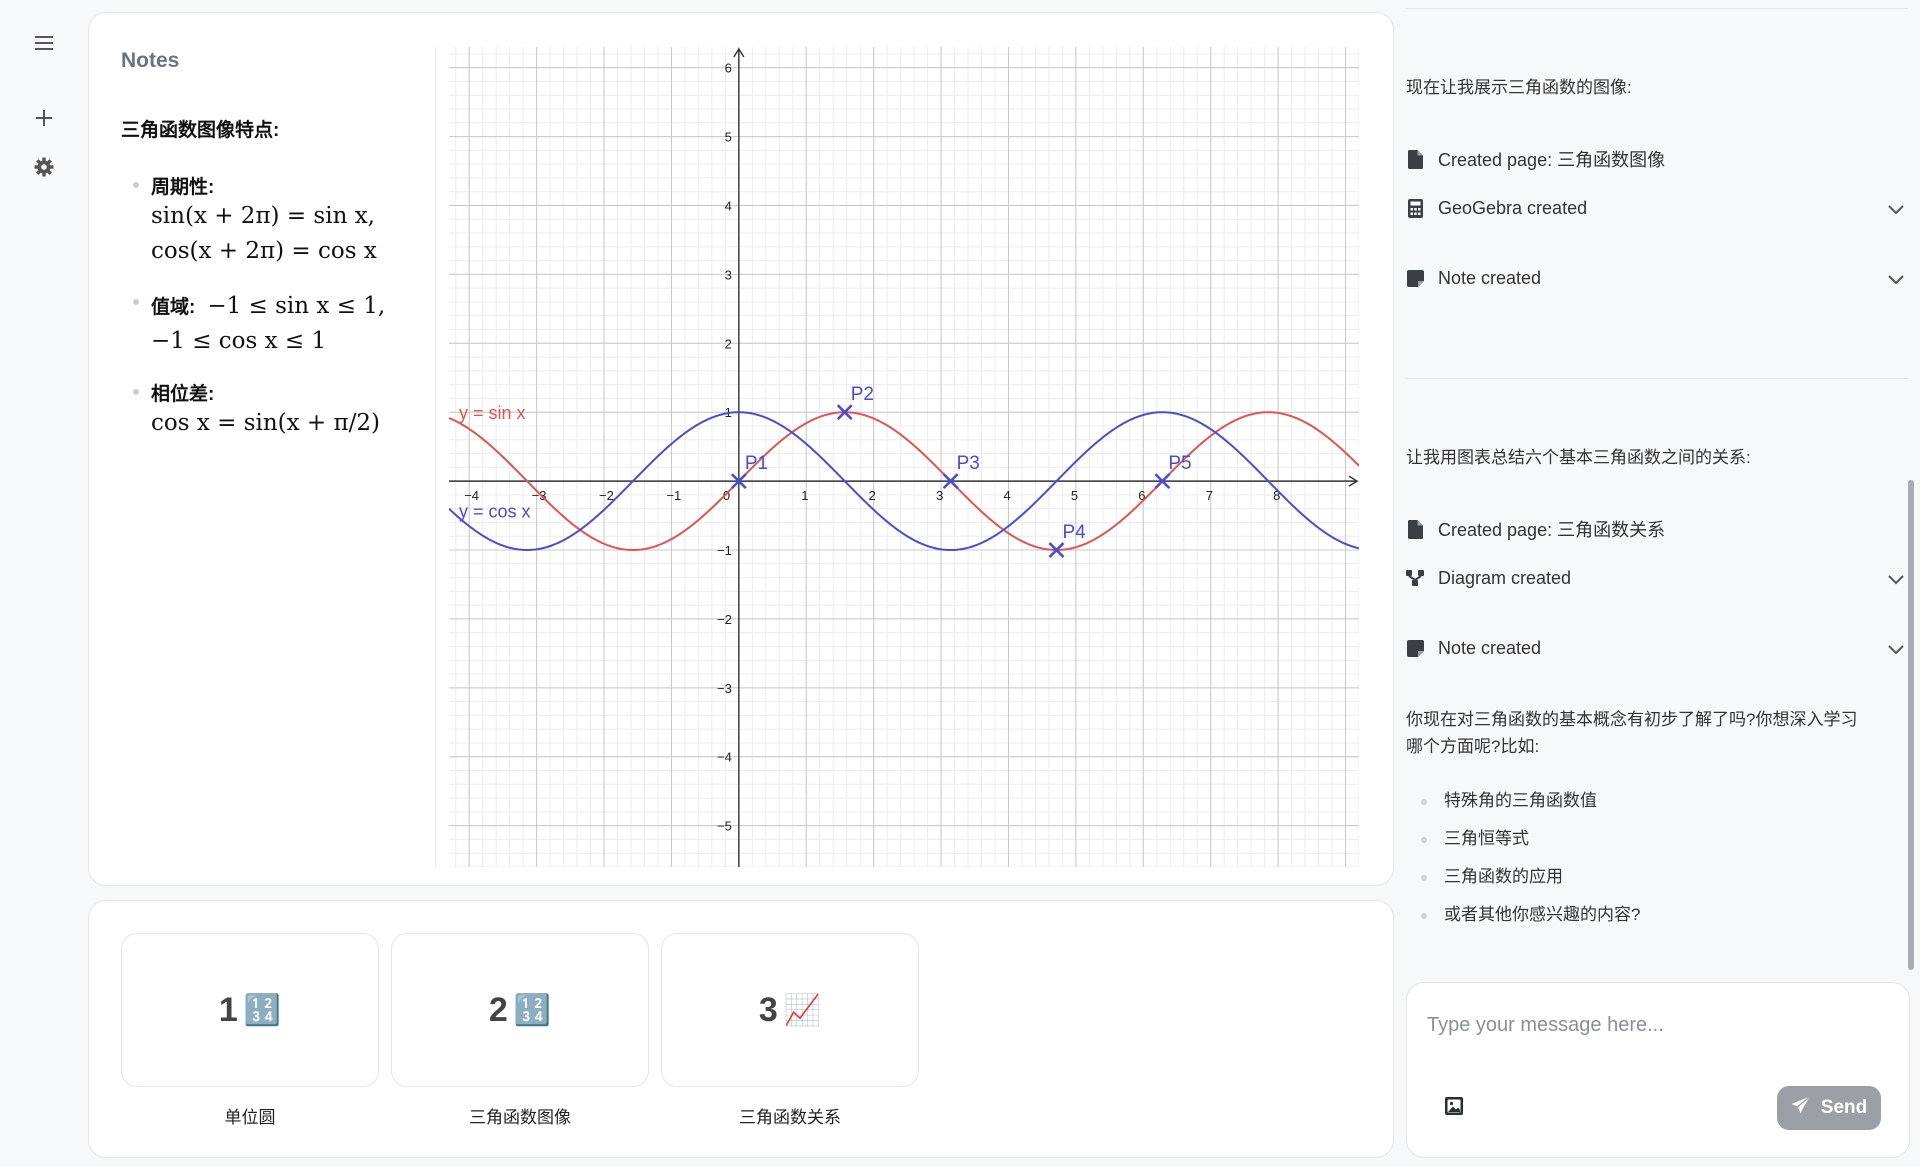  What do you see at coordinates (498, 1009) in the screenshot?
I see `page-number: 2` at bounding box center [498, 1009].